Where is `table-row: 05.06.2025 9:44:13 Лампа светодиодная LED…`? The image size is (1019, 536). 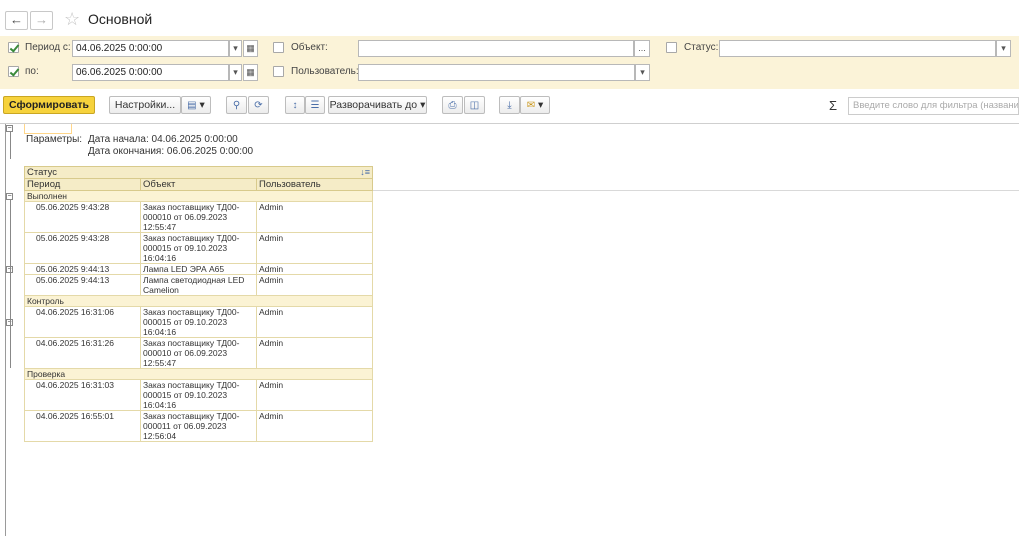 table-row: 05.06.2025 9:44:13 Лампа светодиодная LED… is located at coordinates (198, 285).